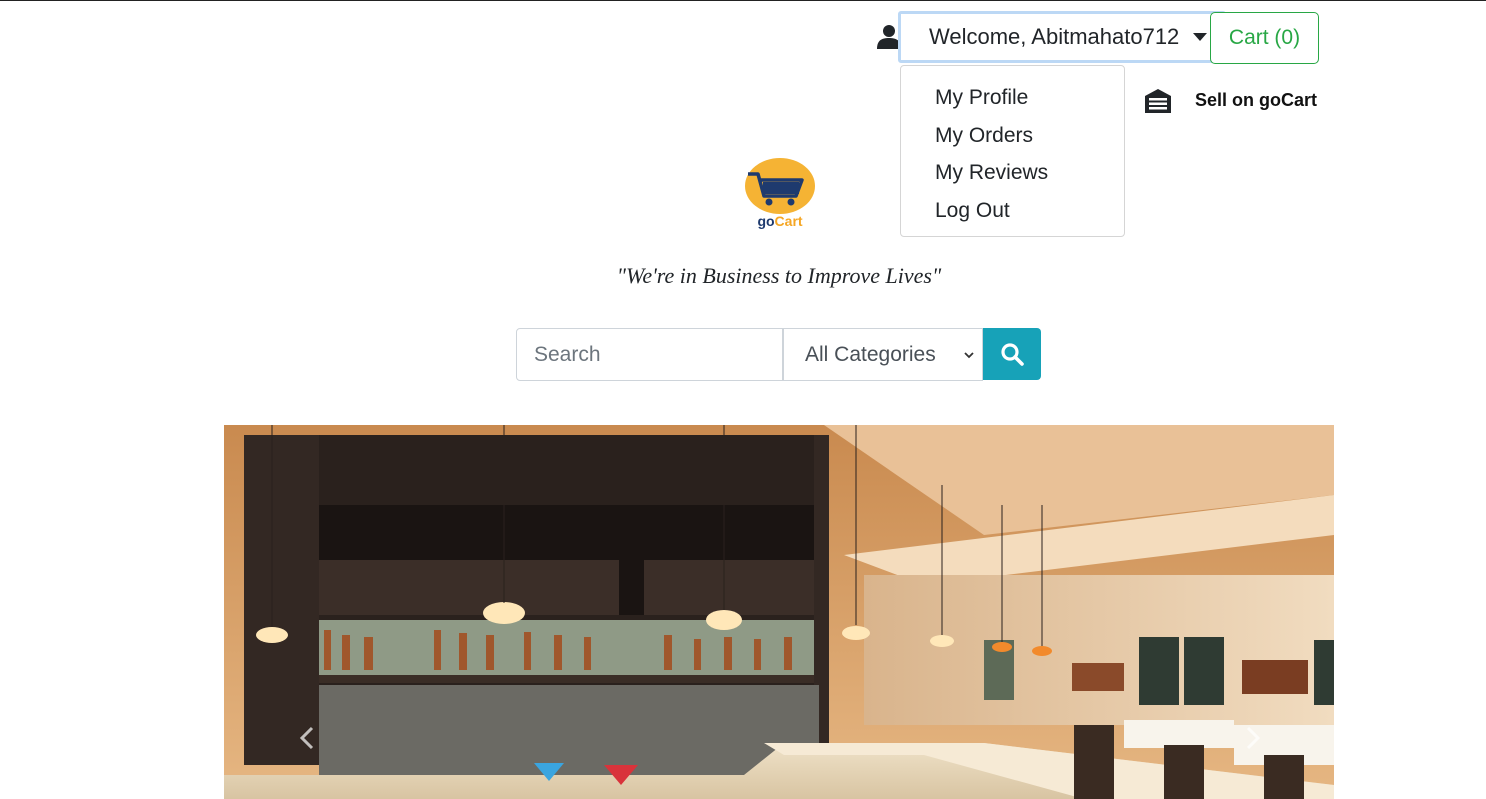  What do you see at coordinates (779, 221) in the screenshot?
I see `svg-text: goCart` at bounding box center [779, 221].